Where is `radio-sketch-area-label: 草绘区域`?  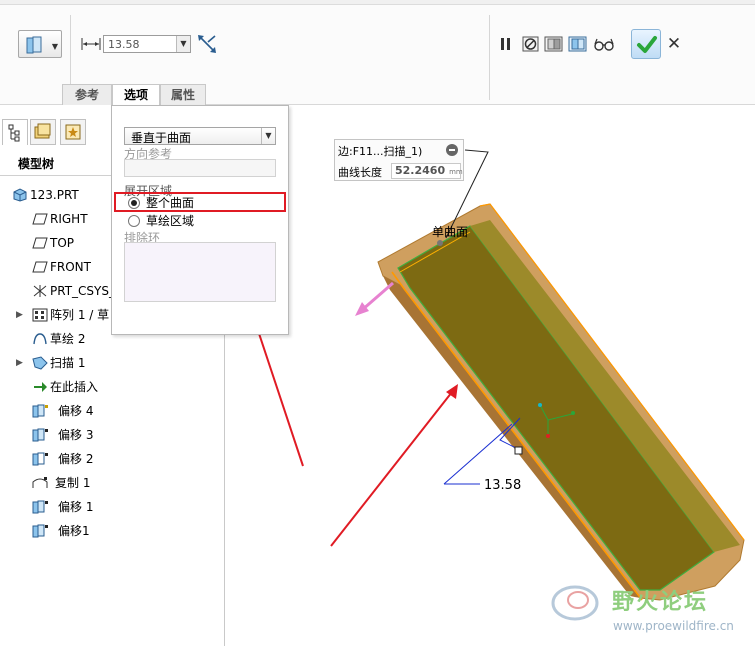 radio-sketch-area-label: 草绘区域 is located at coordinates (170, 221).